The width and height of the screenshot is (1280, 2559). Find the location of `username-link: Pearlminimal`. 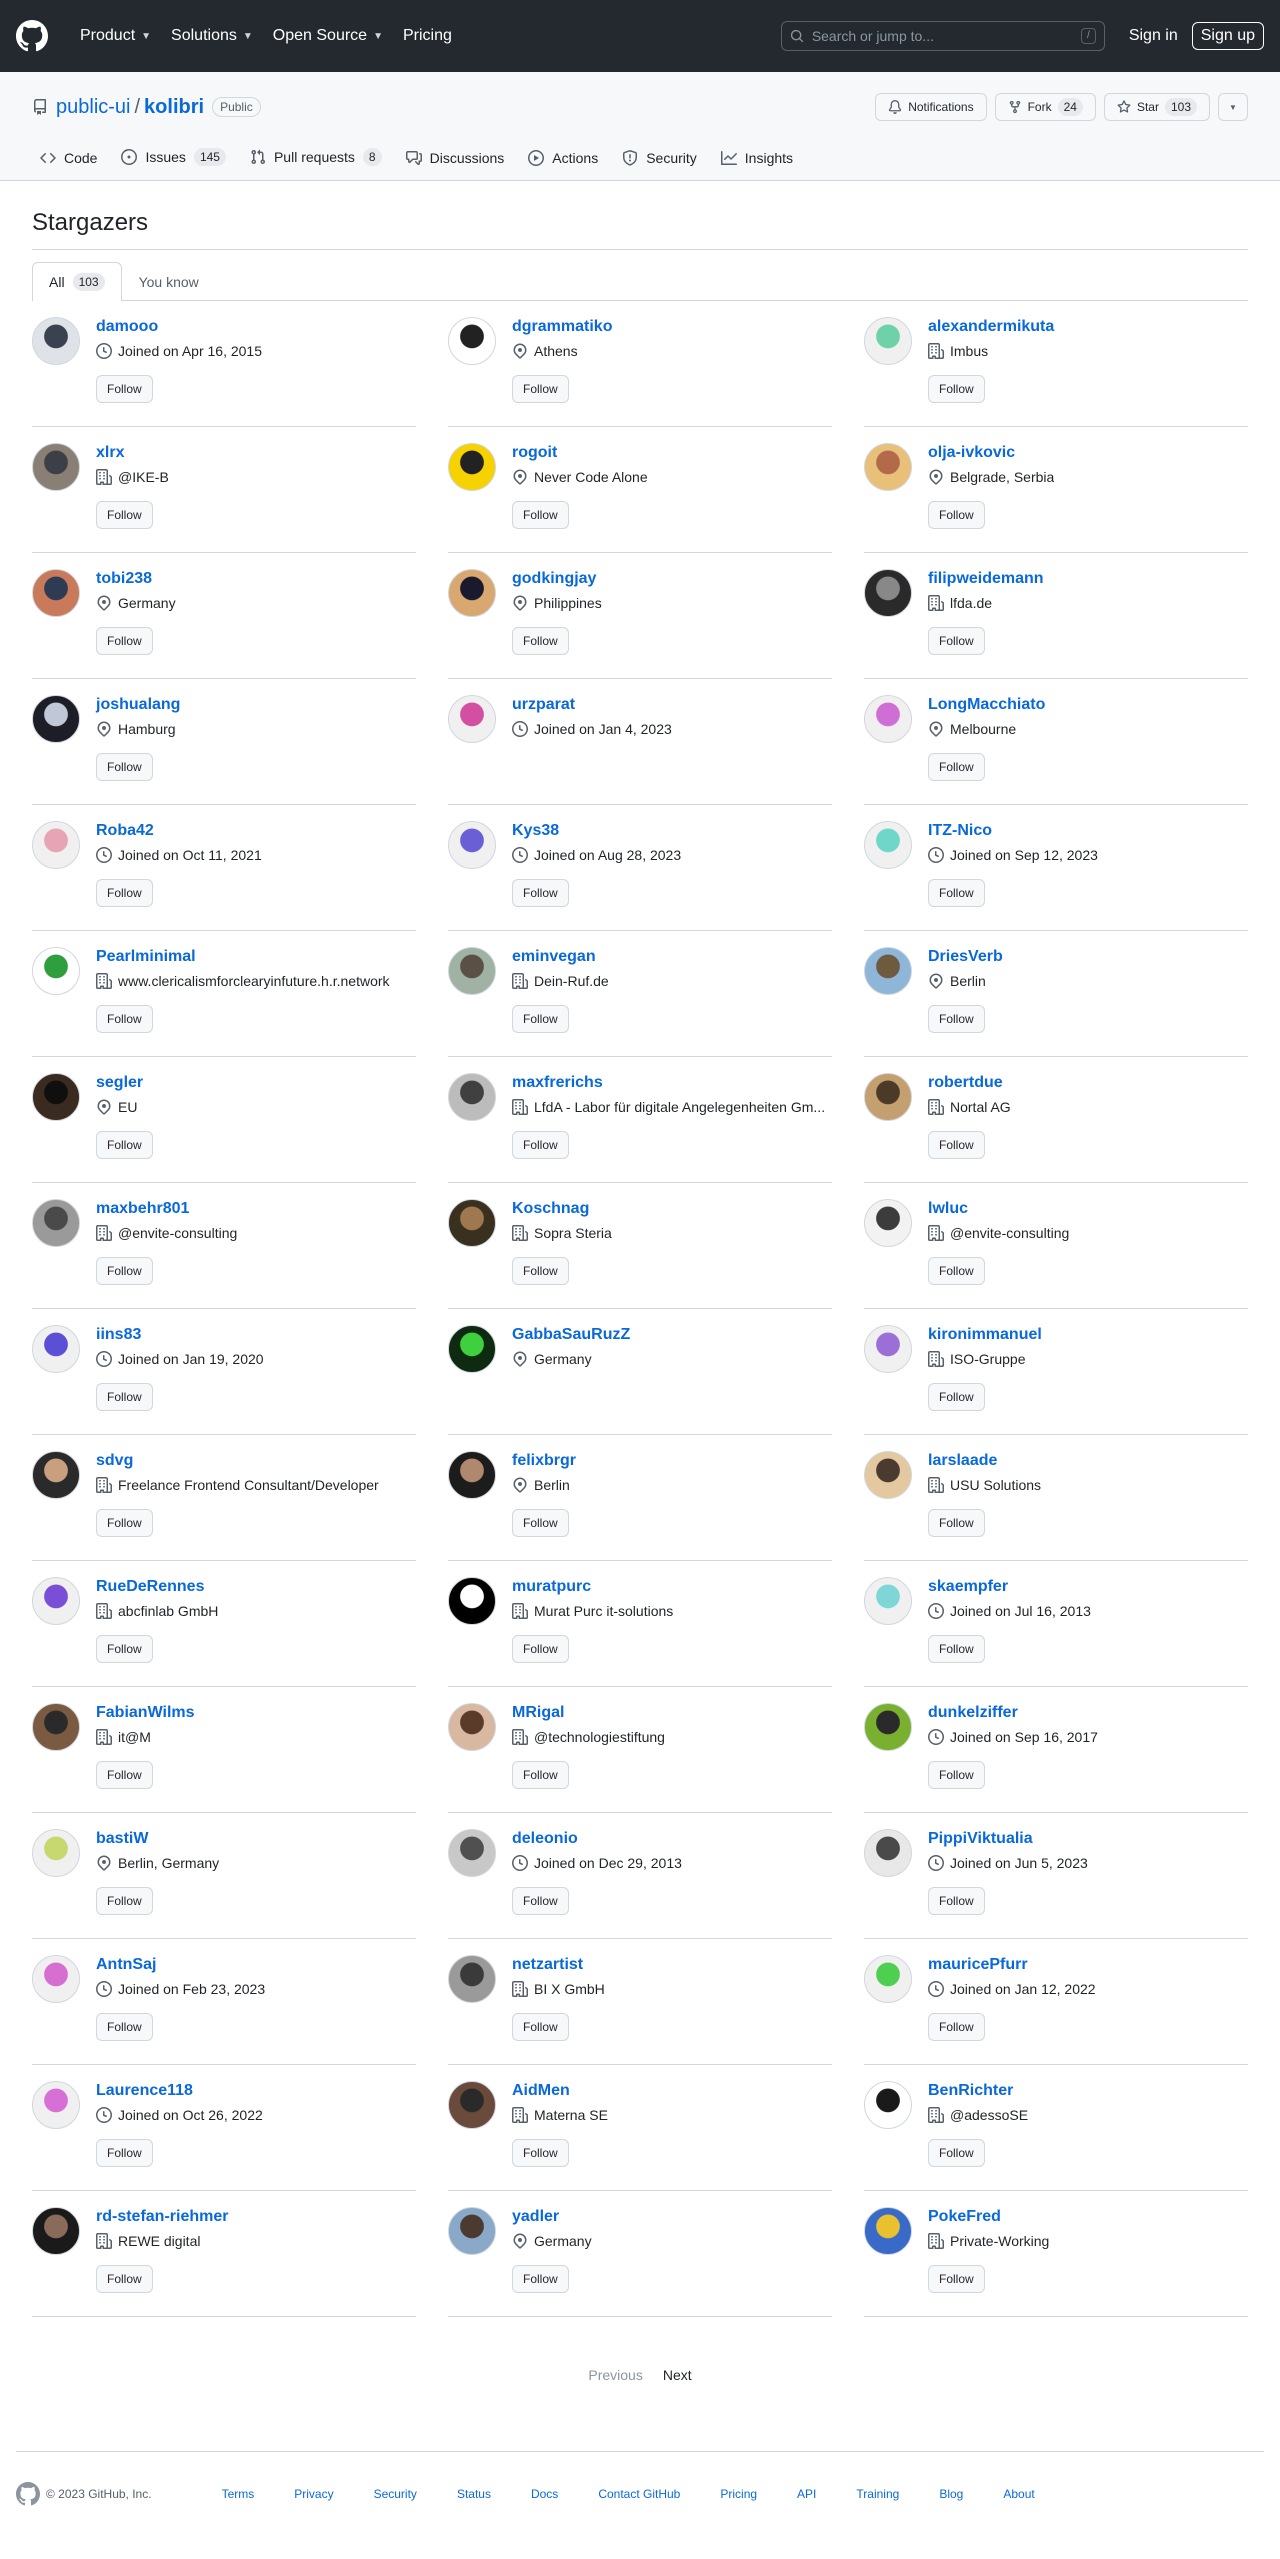

username-link: Pearlminimal is located at coordinates (256, 957).